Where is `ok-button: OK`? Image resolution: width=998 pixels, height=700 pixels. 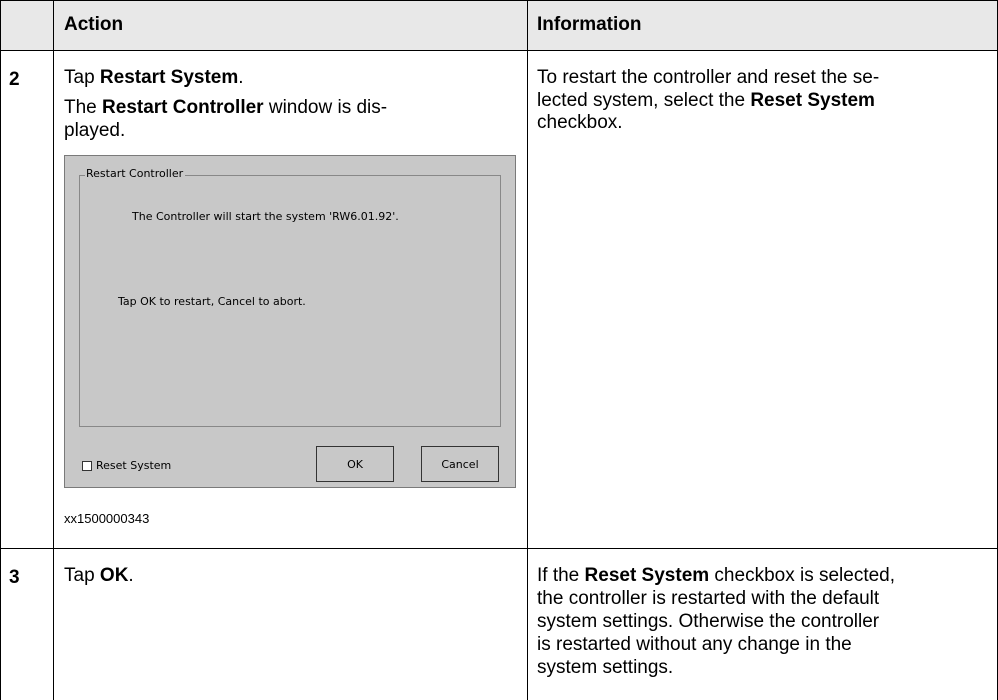
ok-button: OK is located at coordinates (355, 464).